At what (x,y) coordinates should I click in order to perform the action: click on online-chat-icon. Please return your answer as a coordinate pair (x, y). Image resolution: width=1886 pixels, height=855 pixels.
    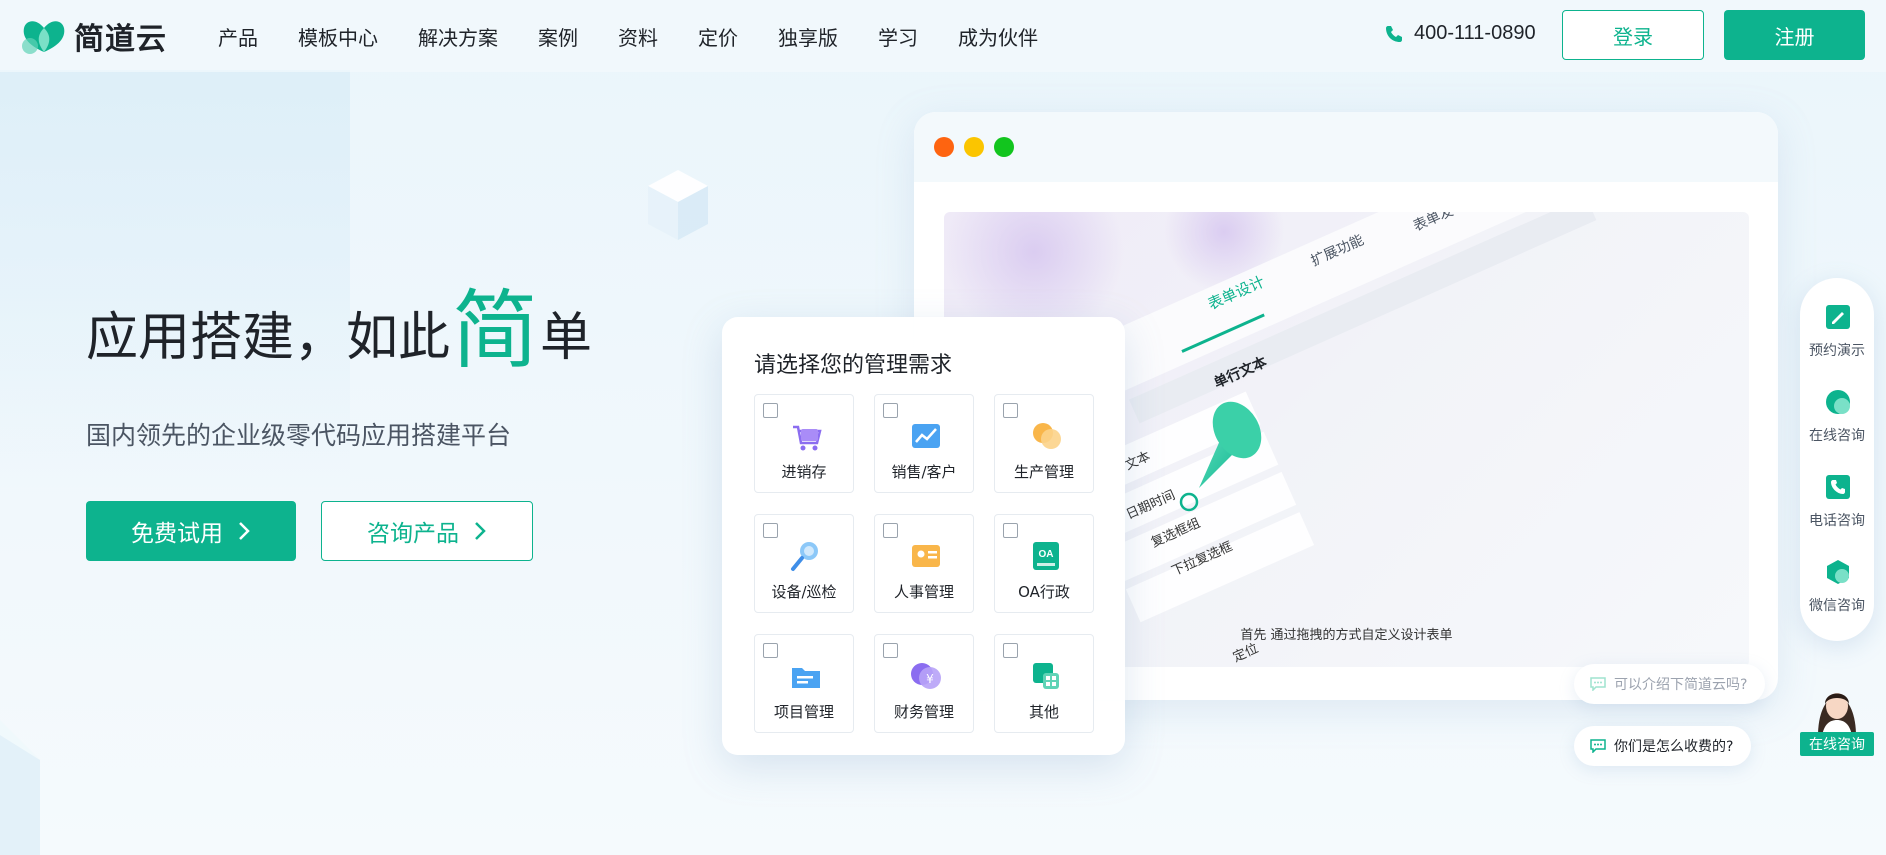
    Looking at the image, I should click on (1838, 402).